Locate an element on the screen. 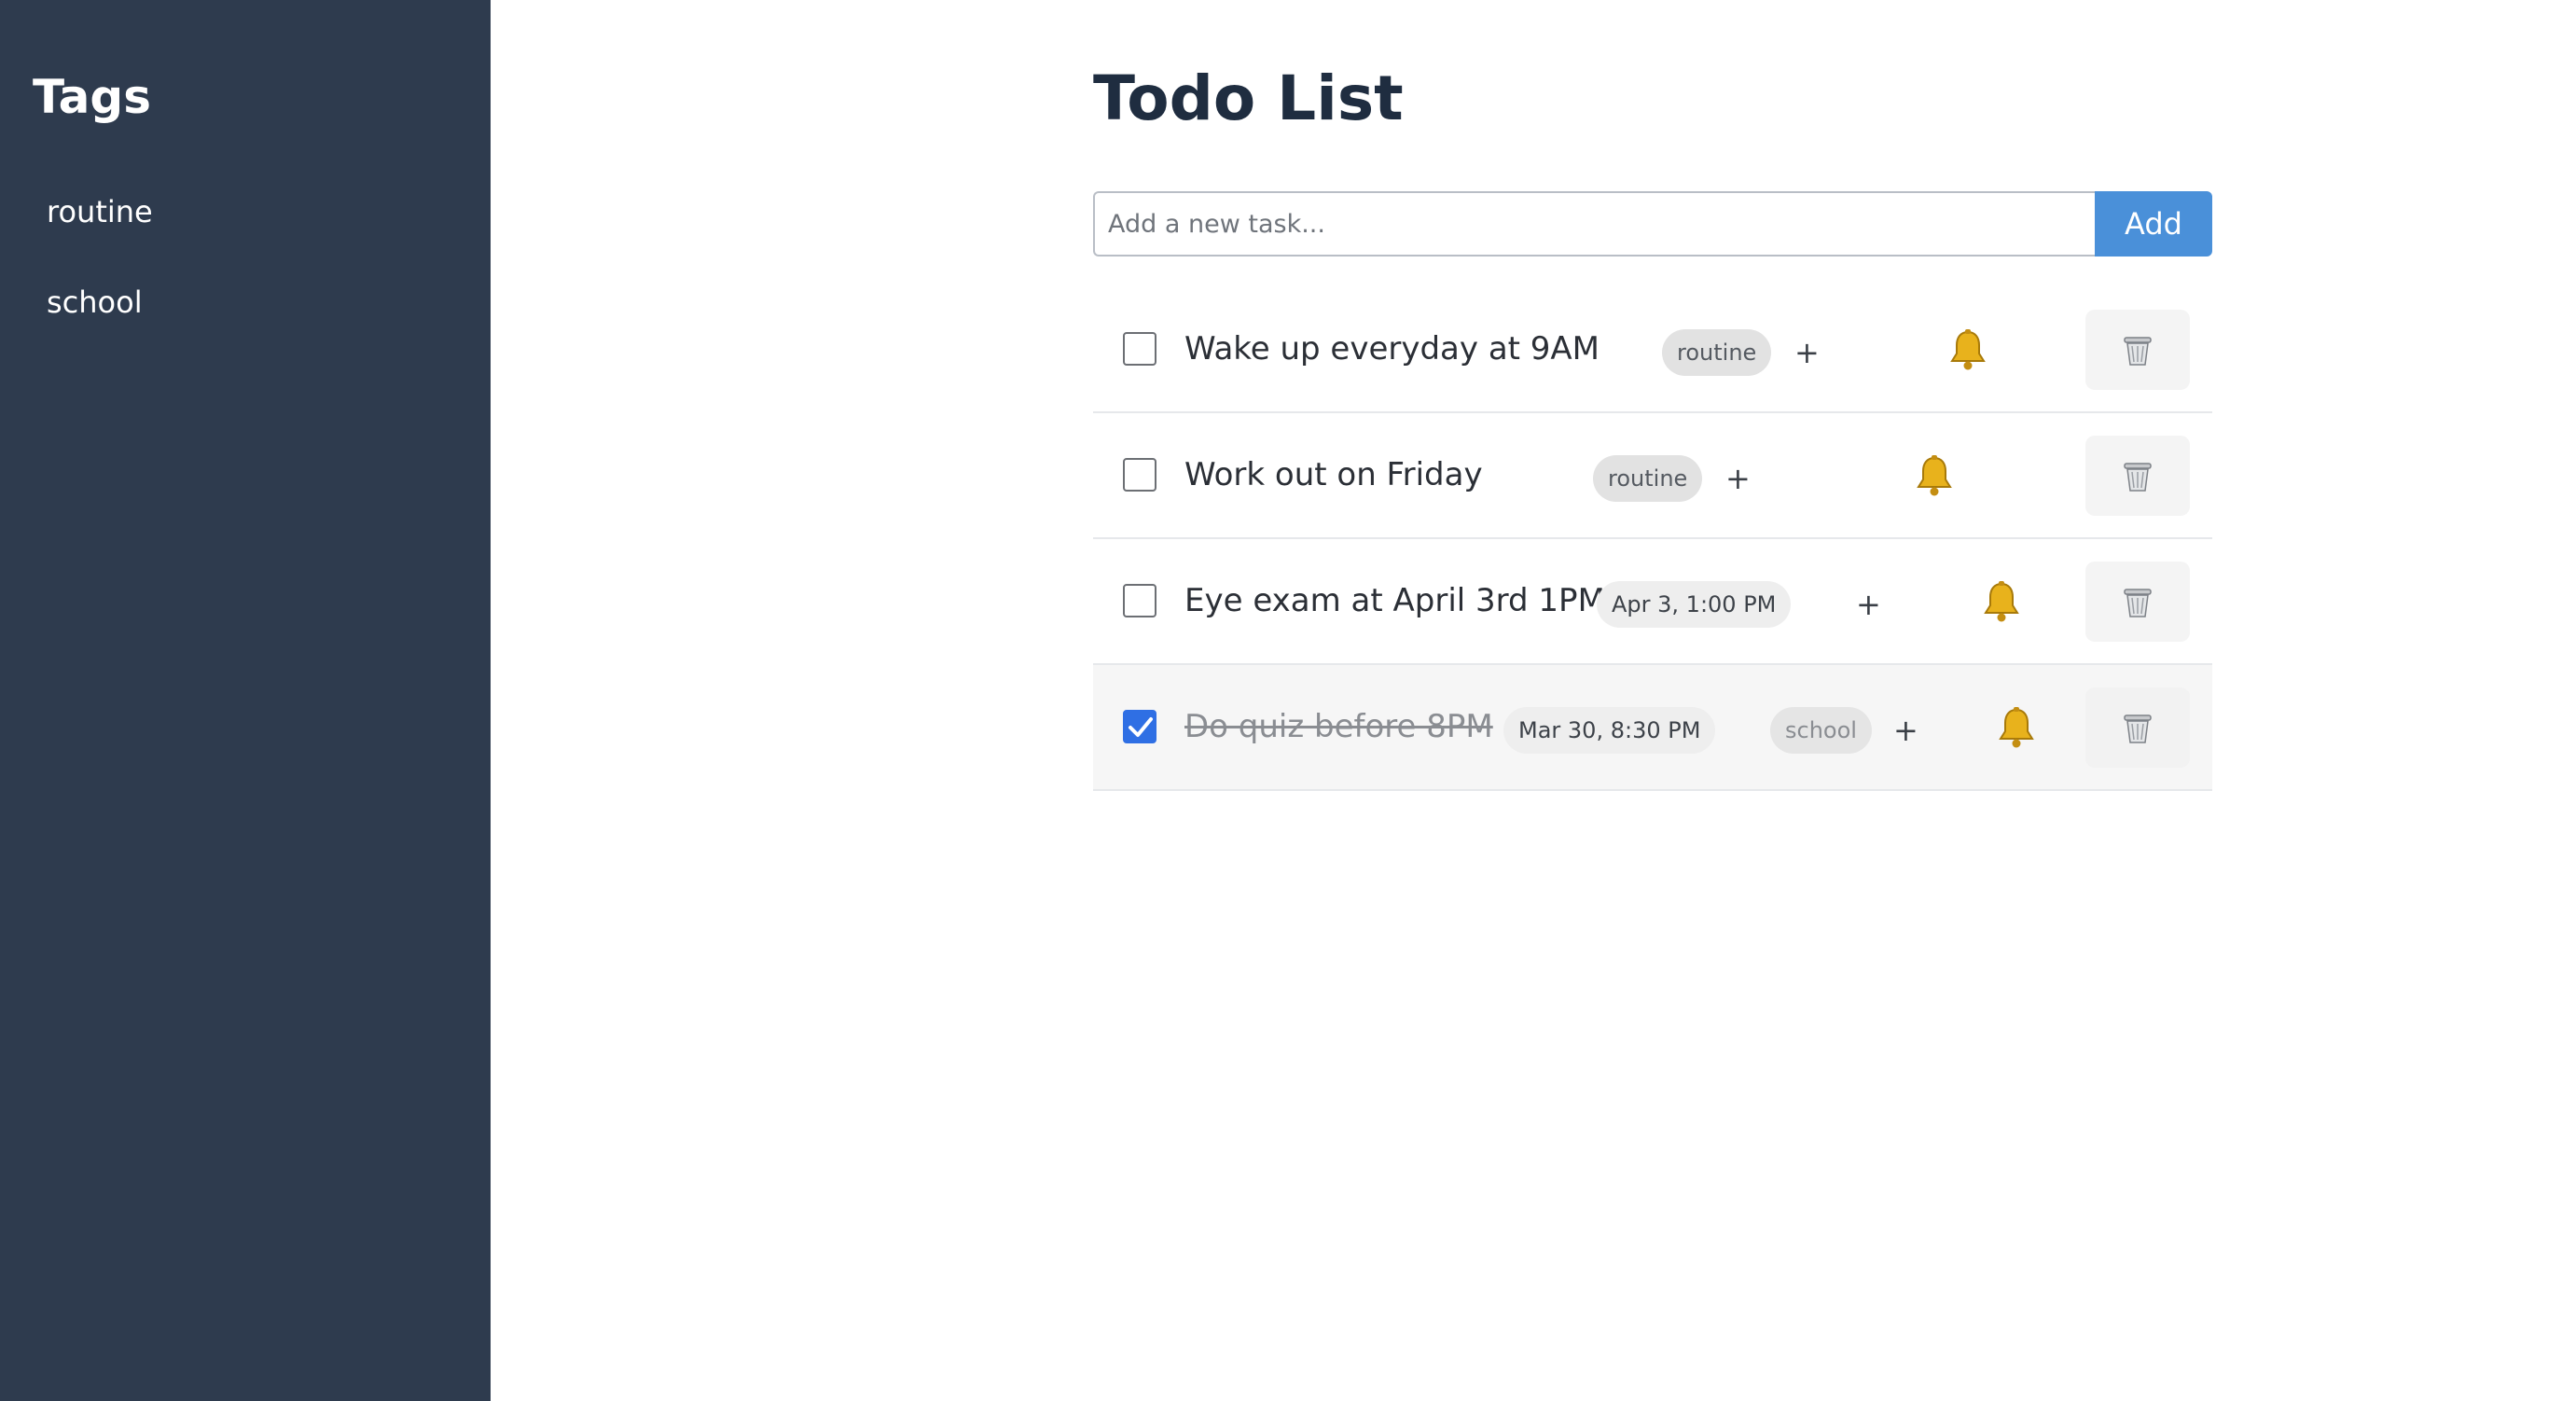  sidebar-tag-school: school is located at coordinates (95, 302).